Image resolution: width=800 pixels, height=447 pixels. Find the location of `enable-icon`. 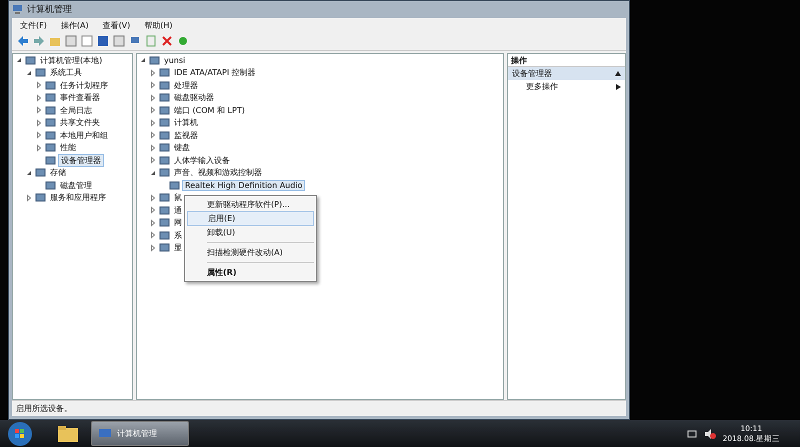

enable-icon is located at coordinates (183, 41).